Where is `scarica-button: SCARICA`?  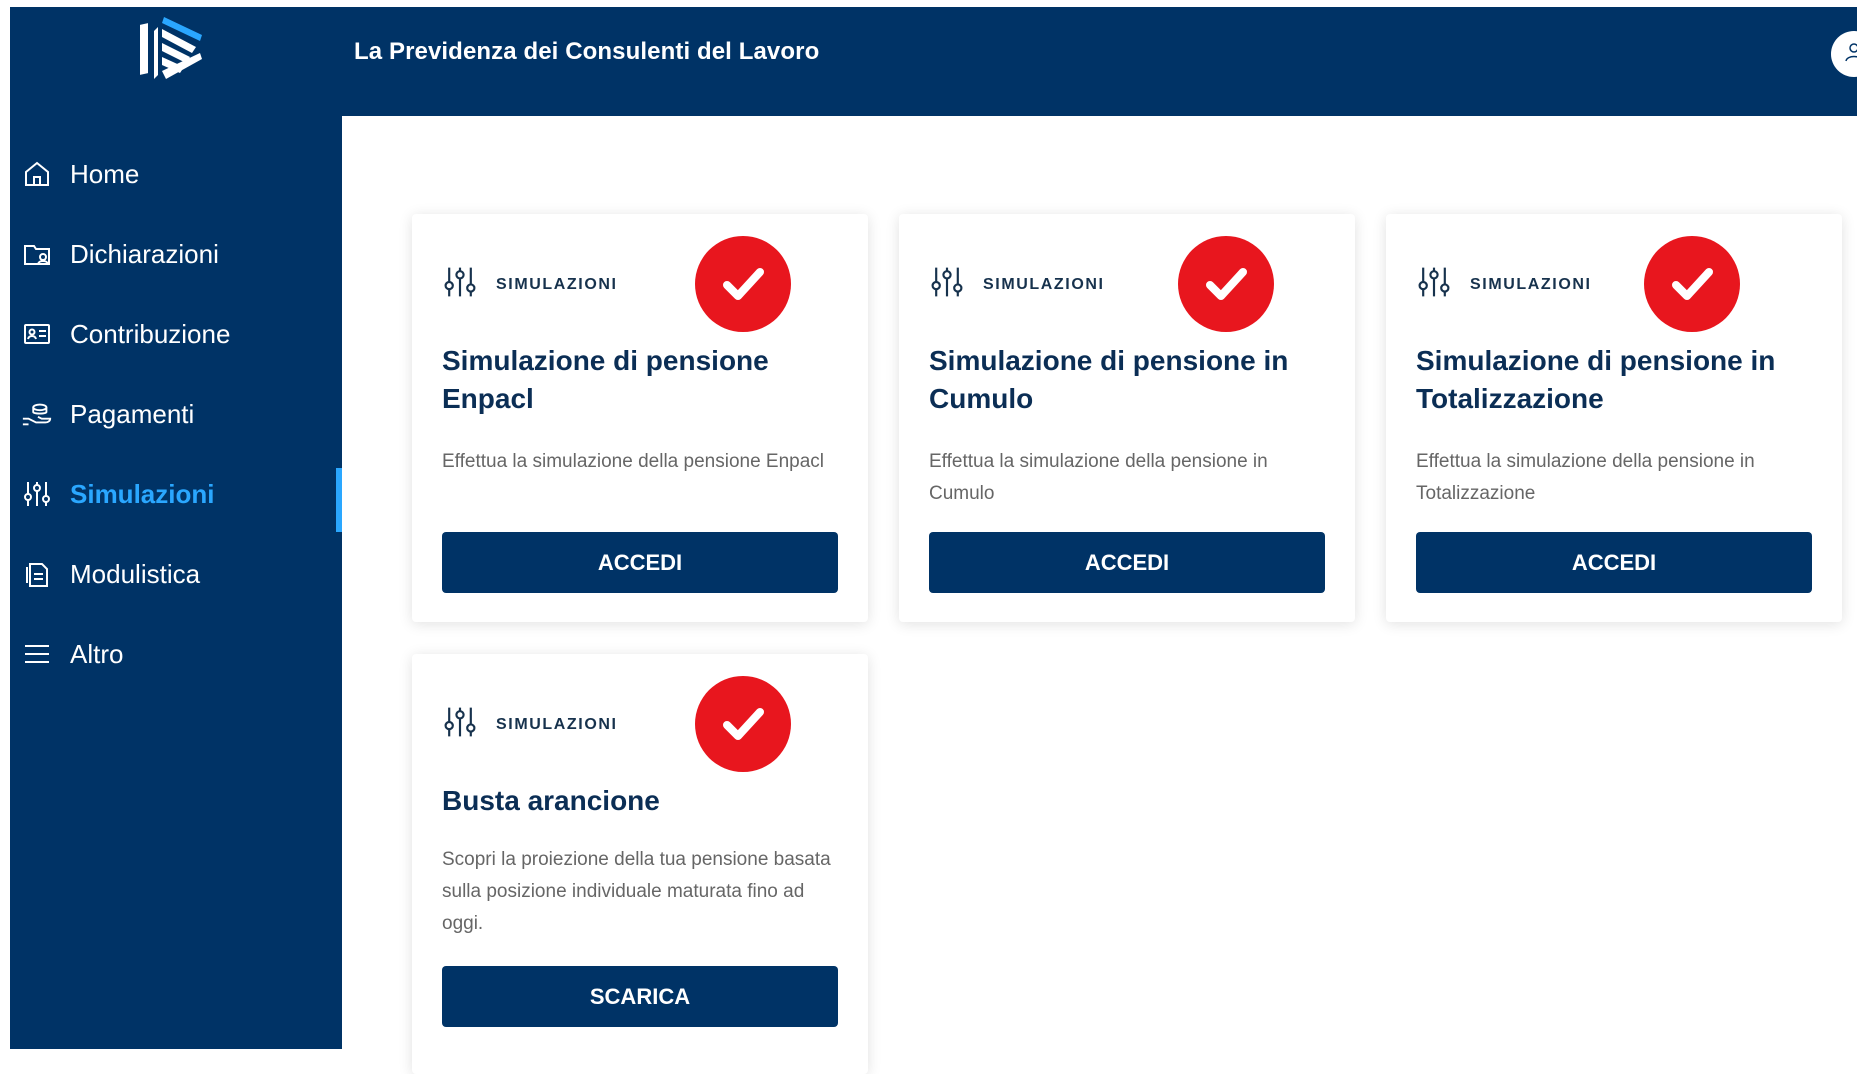 scarica-button: SCARICA is located at coordinates (640, 996).